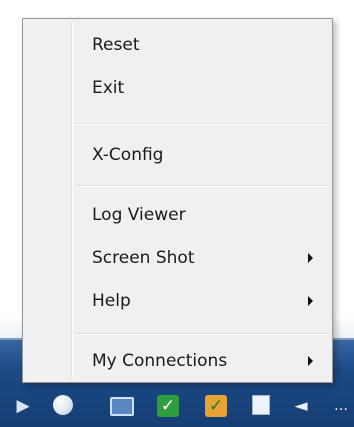  What do you see at coordinates (177, 155) in the screenshot?
I see `menu-item-x-config: X-Config` at bounding box center [177, 155].